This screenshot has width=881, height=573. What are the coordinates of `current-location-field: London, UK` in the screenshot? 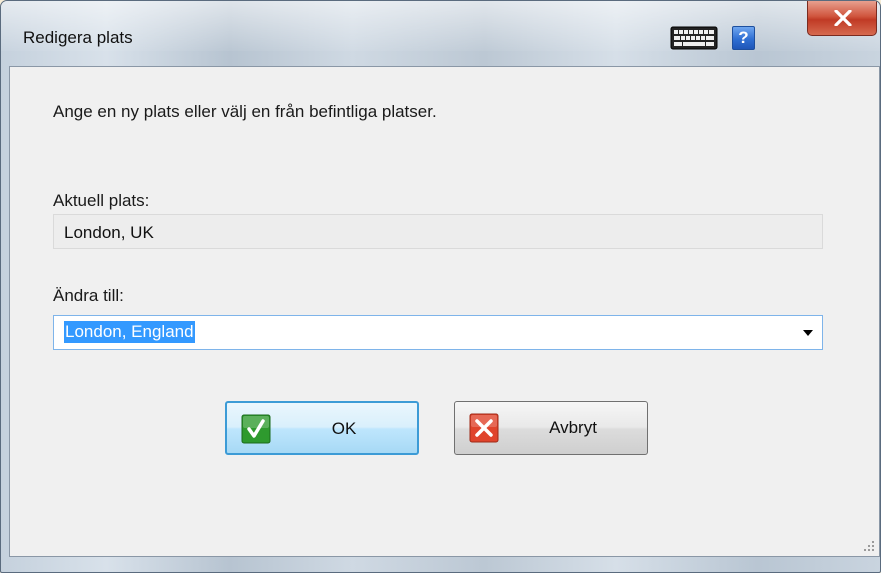 It's located at (438, 231).